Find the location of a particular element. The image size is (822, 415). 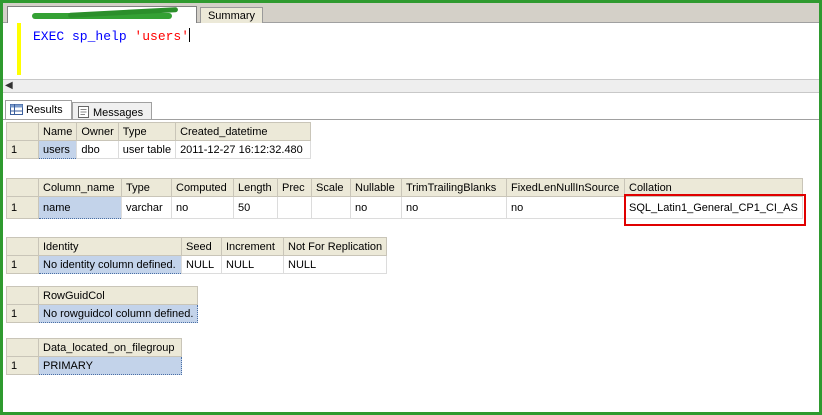

tab-results: Results is located at coordinates (38, 110).